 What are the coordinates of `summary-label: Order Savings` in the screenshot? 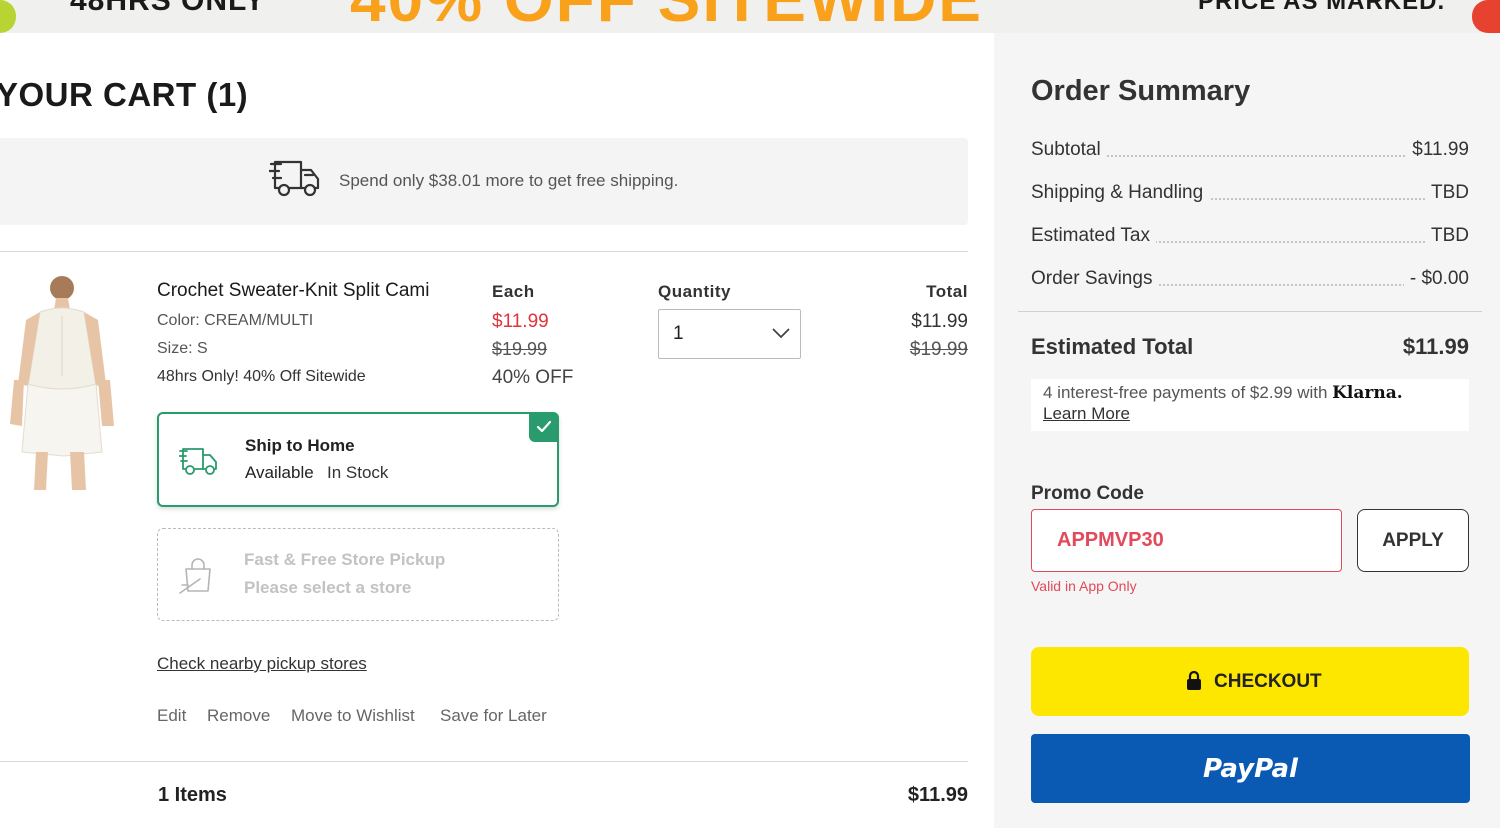 It's located at (1095, 279).